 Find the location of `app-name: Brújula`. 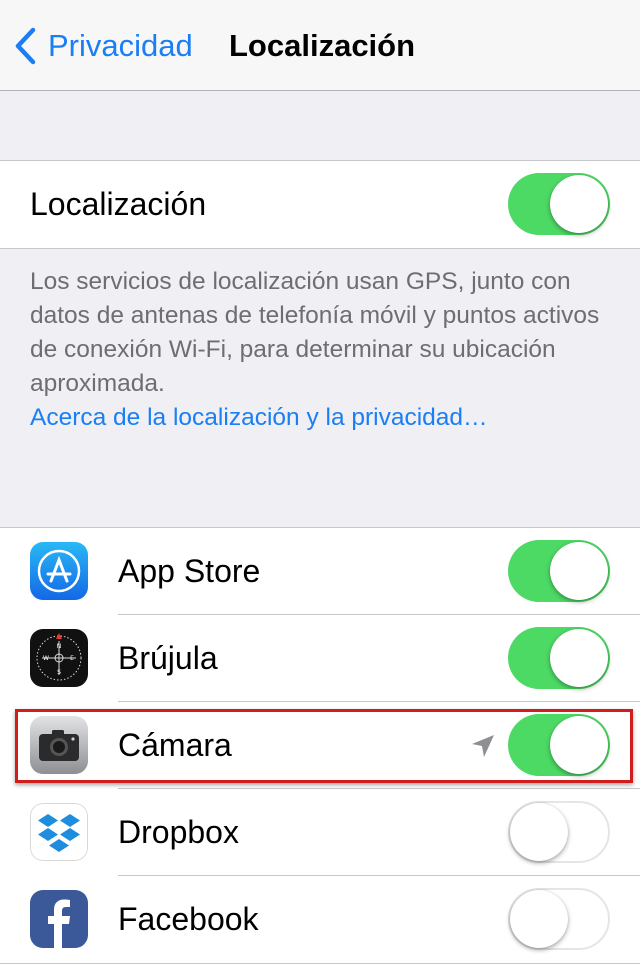

app-name: Brújula is located at coordinates (168, 658).